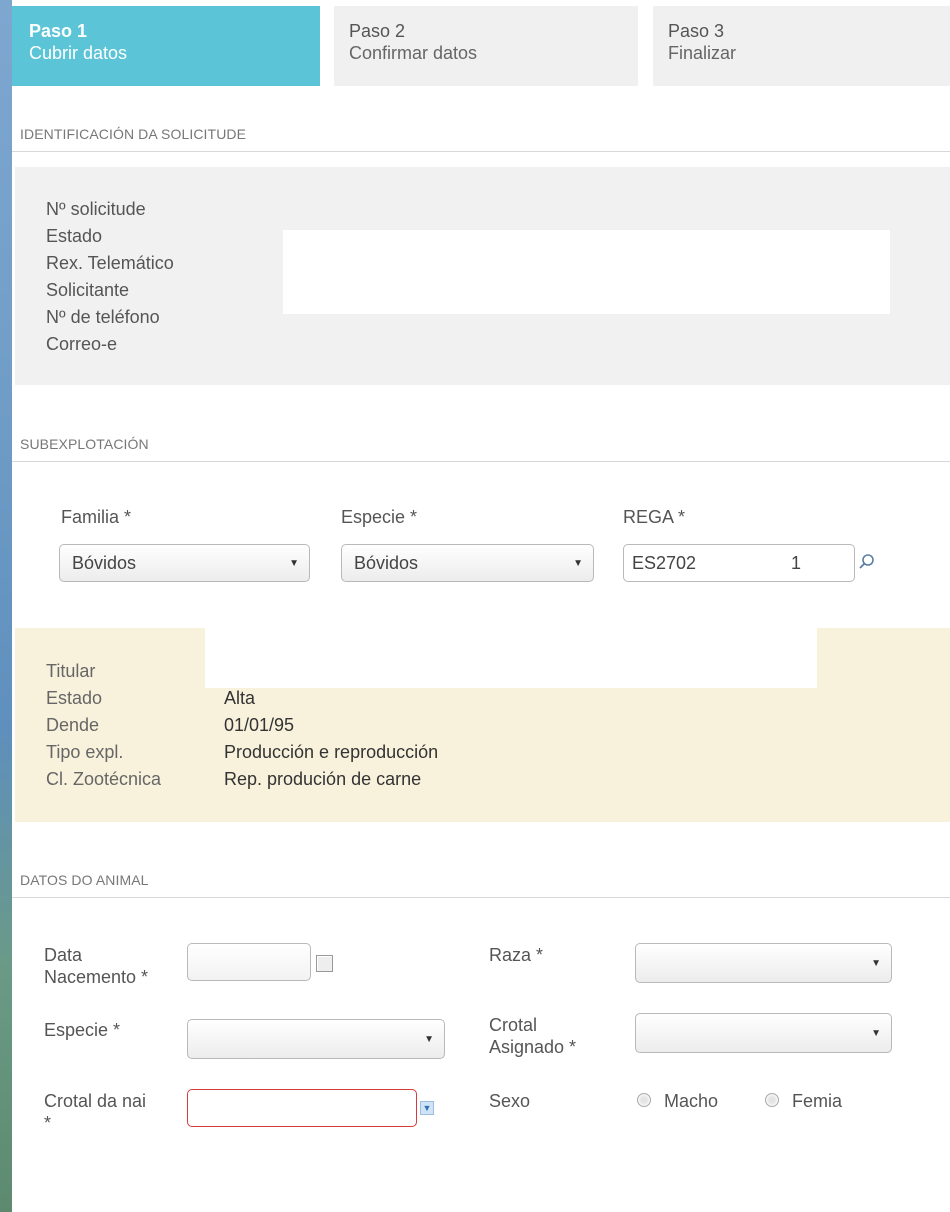 This screenshot has height=1212, width=950. Describe the element at coordinates (817, 1101) in the screenshot. I see `radio-femia-label: Femia` at that location.